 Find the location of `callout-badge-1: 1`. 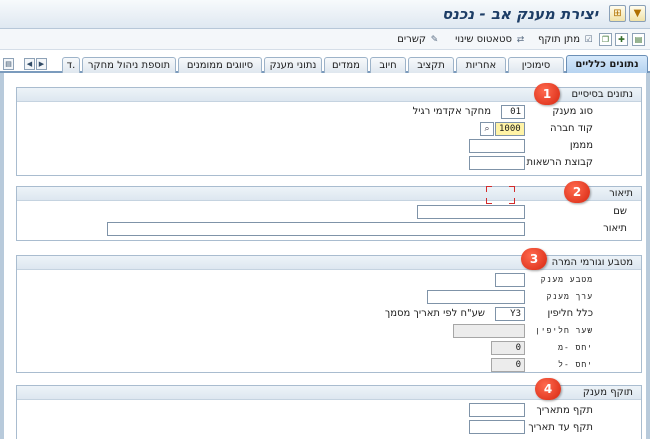

callout-badge-1: 1 is located at coordinates (547, 94).